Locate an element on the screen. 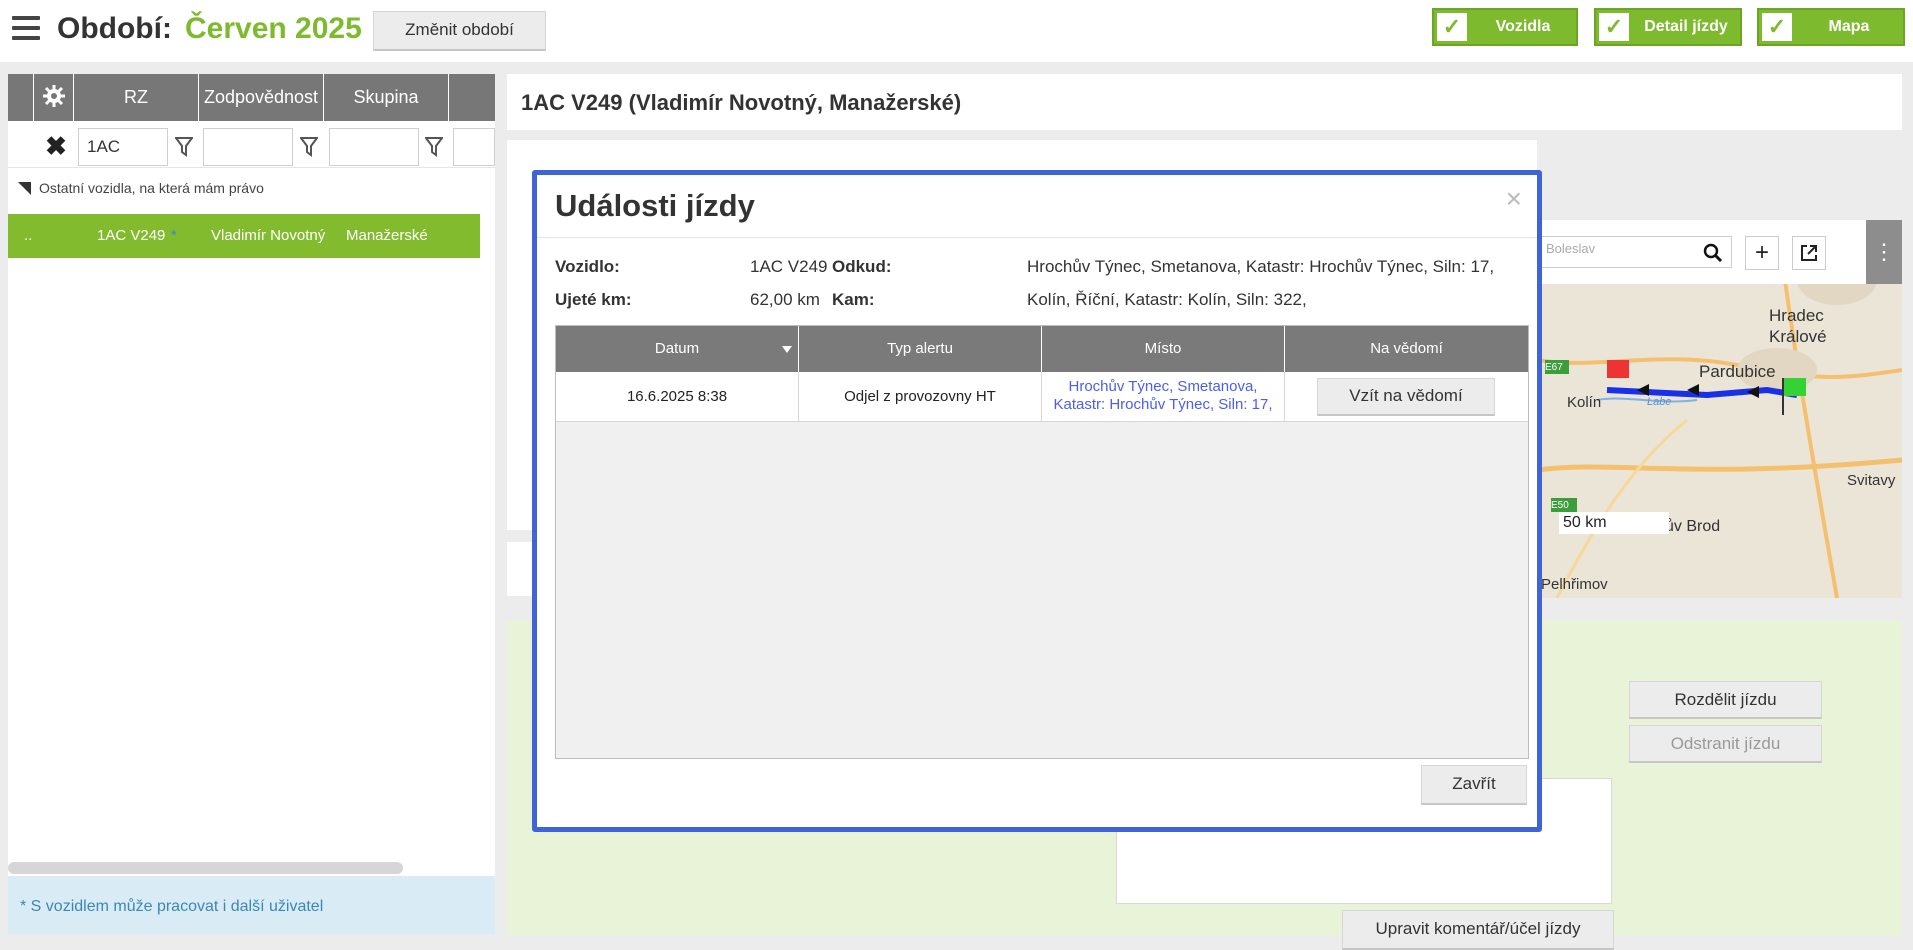  extra-filter-input is located at coordinates (474, 147).